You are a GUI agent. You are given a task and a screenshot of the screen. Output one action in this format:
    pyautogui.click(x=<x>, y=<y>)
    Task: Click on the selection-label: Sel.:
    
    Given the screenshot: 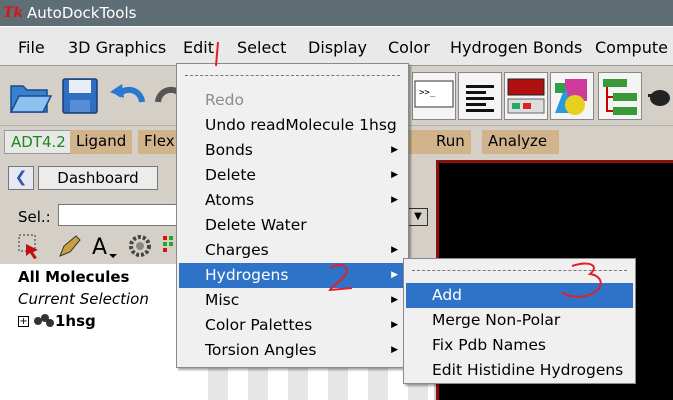 What is the action you would take?
    pyautogui.click(x=34, y=217)
    